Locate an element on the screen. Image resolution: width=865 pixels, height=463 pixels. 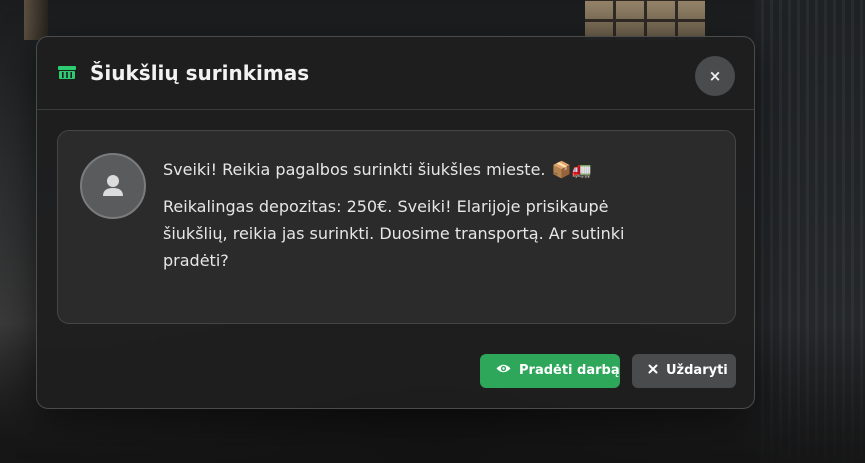
start-job-button: Pradėti darbą is located at coordinates (550, 371).